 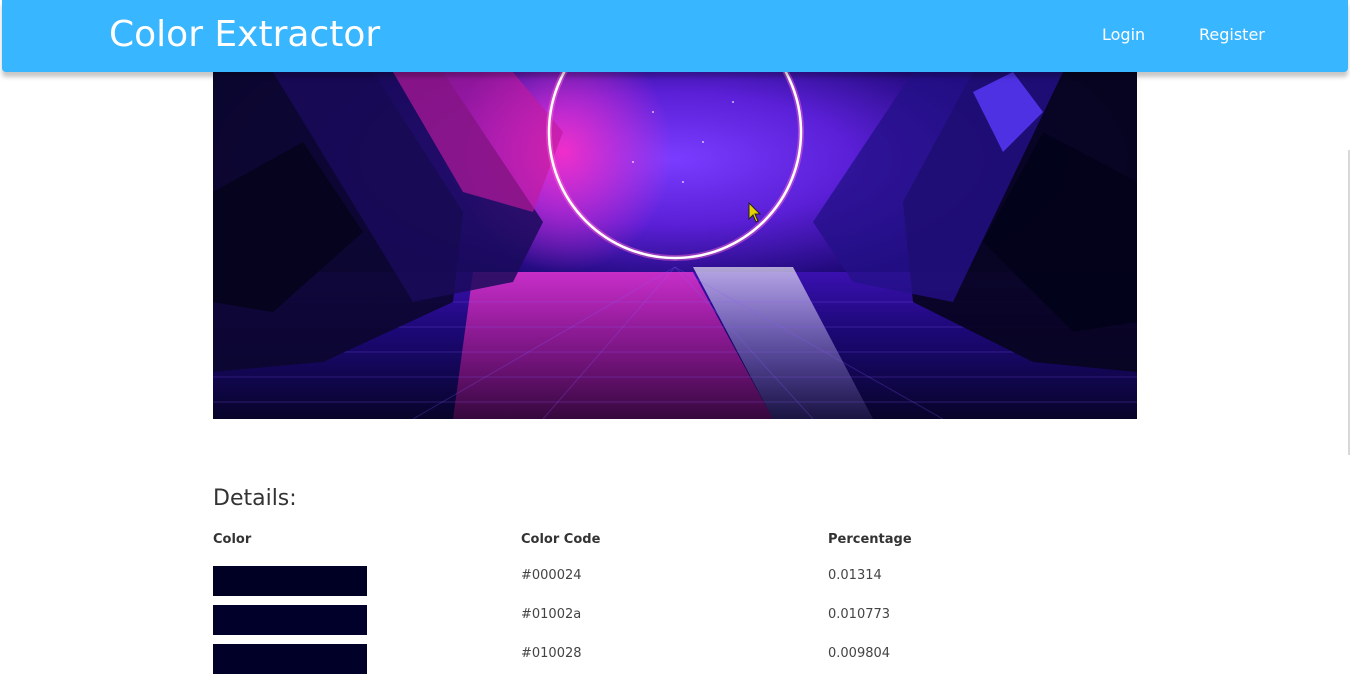 What do you see at coordinates (232, 539) in the screenshot?
I see `column-header-color: Color` at bounding box center [232, 539].